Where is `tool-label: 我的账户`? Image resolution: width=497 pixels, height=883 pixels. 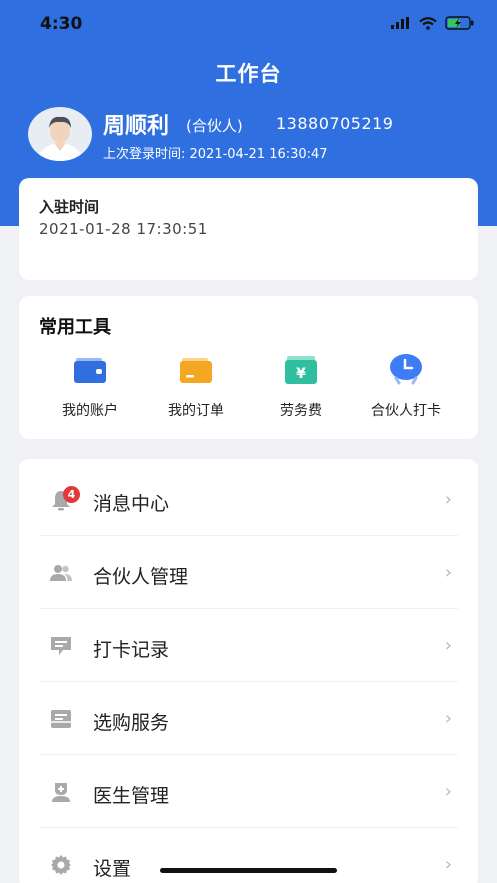
tool-label: 我的账户 is located at coordinates (90, 411).